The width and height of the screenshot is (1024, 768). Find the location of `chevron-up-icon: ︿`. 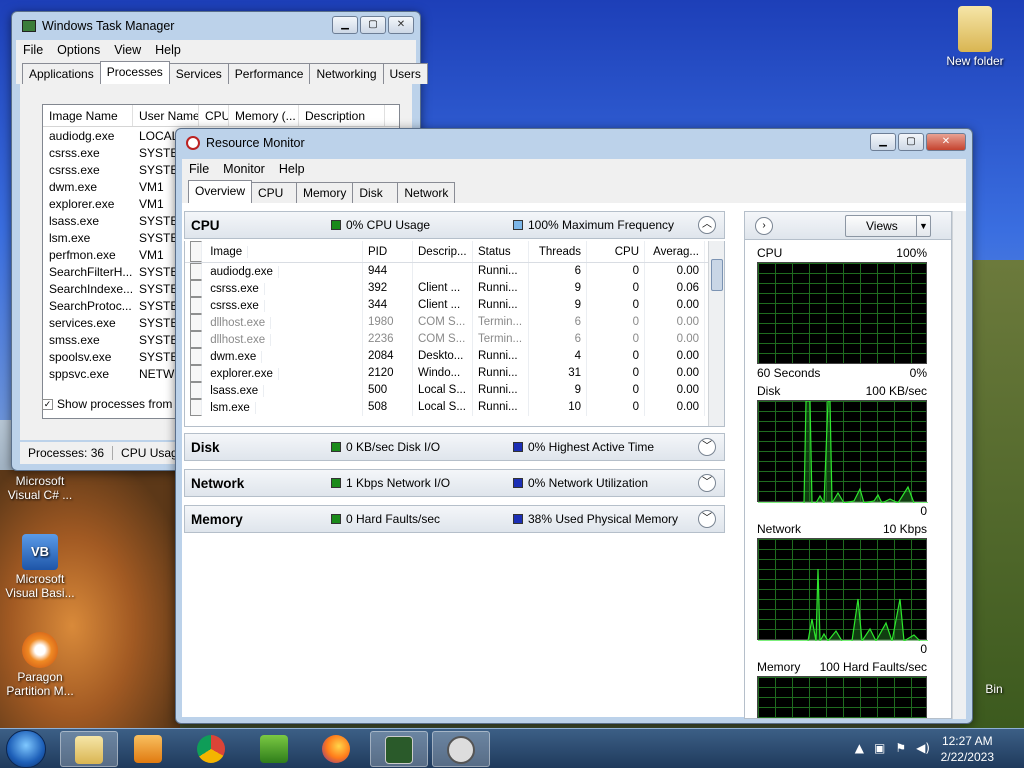

chevron-up-icon: ︿ is located at coordinates (707, 225).